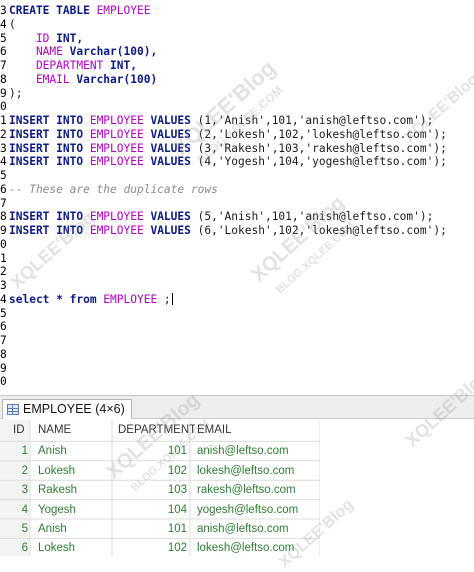 This screenshot has height=572, width=474. I want to click on sql-text: (4,'Yogesh',104,'yogesh@leftso.com');, so click(322, 162).